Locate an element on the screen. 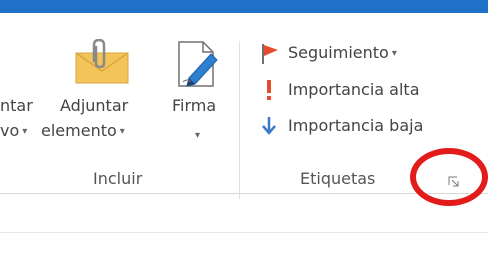 This screenshot has height=259, width=488. follow-up-label: Seguimiento is located at coordinates (338, 52).